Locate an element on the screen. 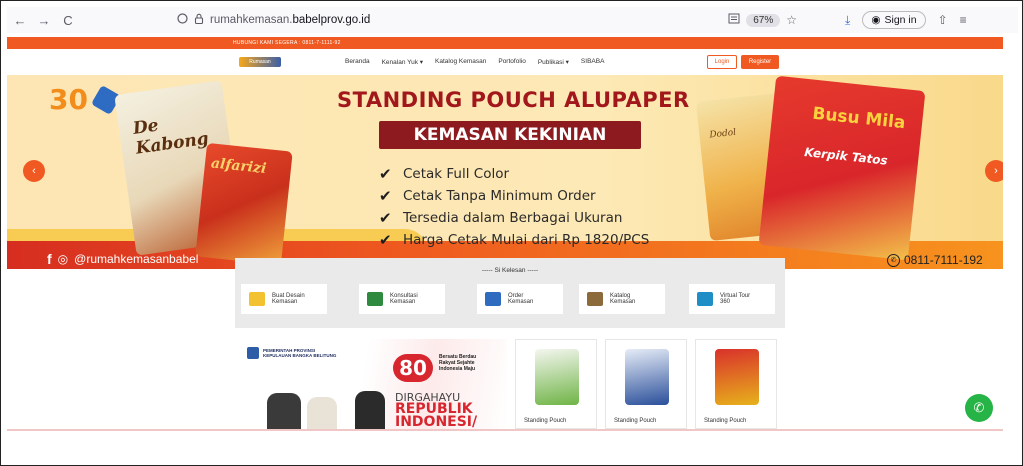 The width and height of the screenshot is (1023, 466). province-emblem-icon is located at coordinates (253, 353).